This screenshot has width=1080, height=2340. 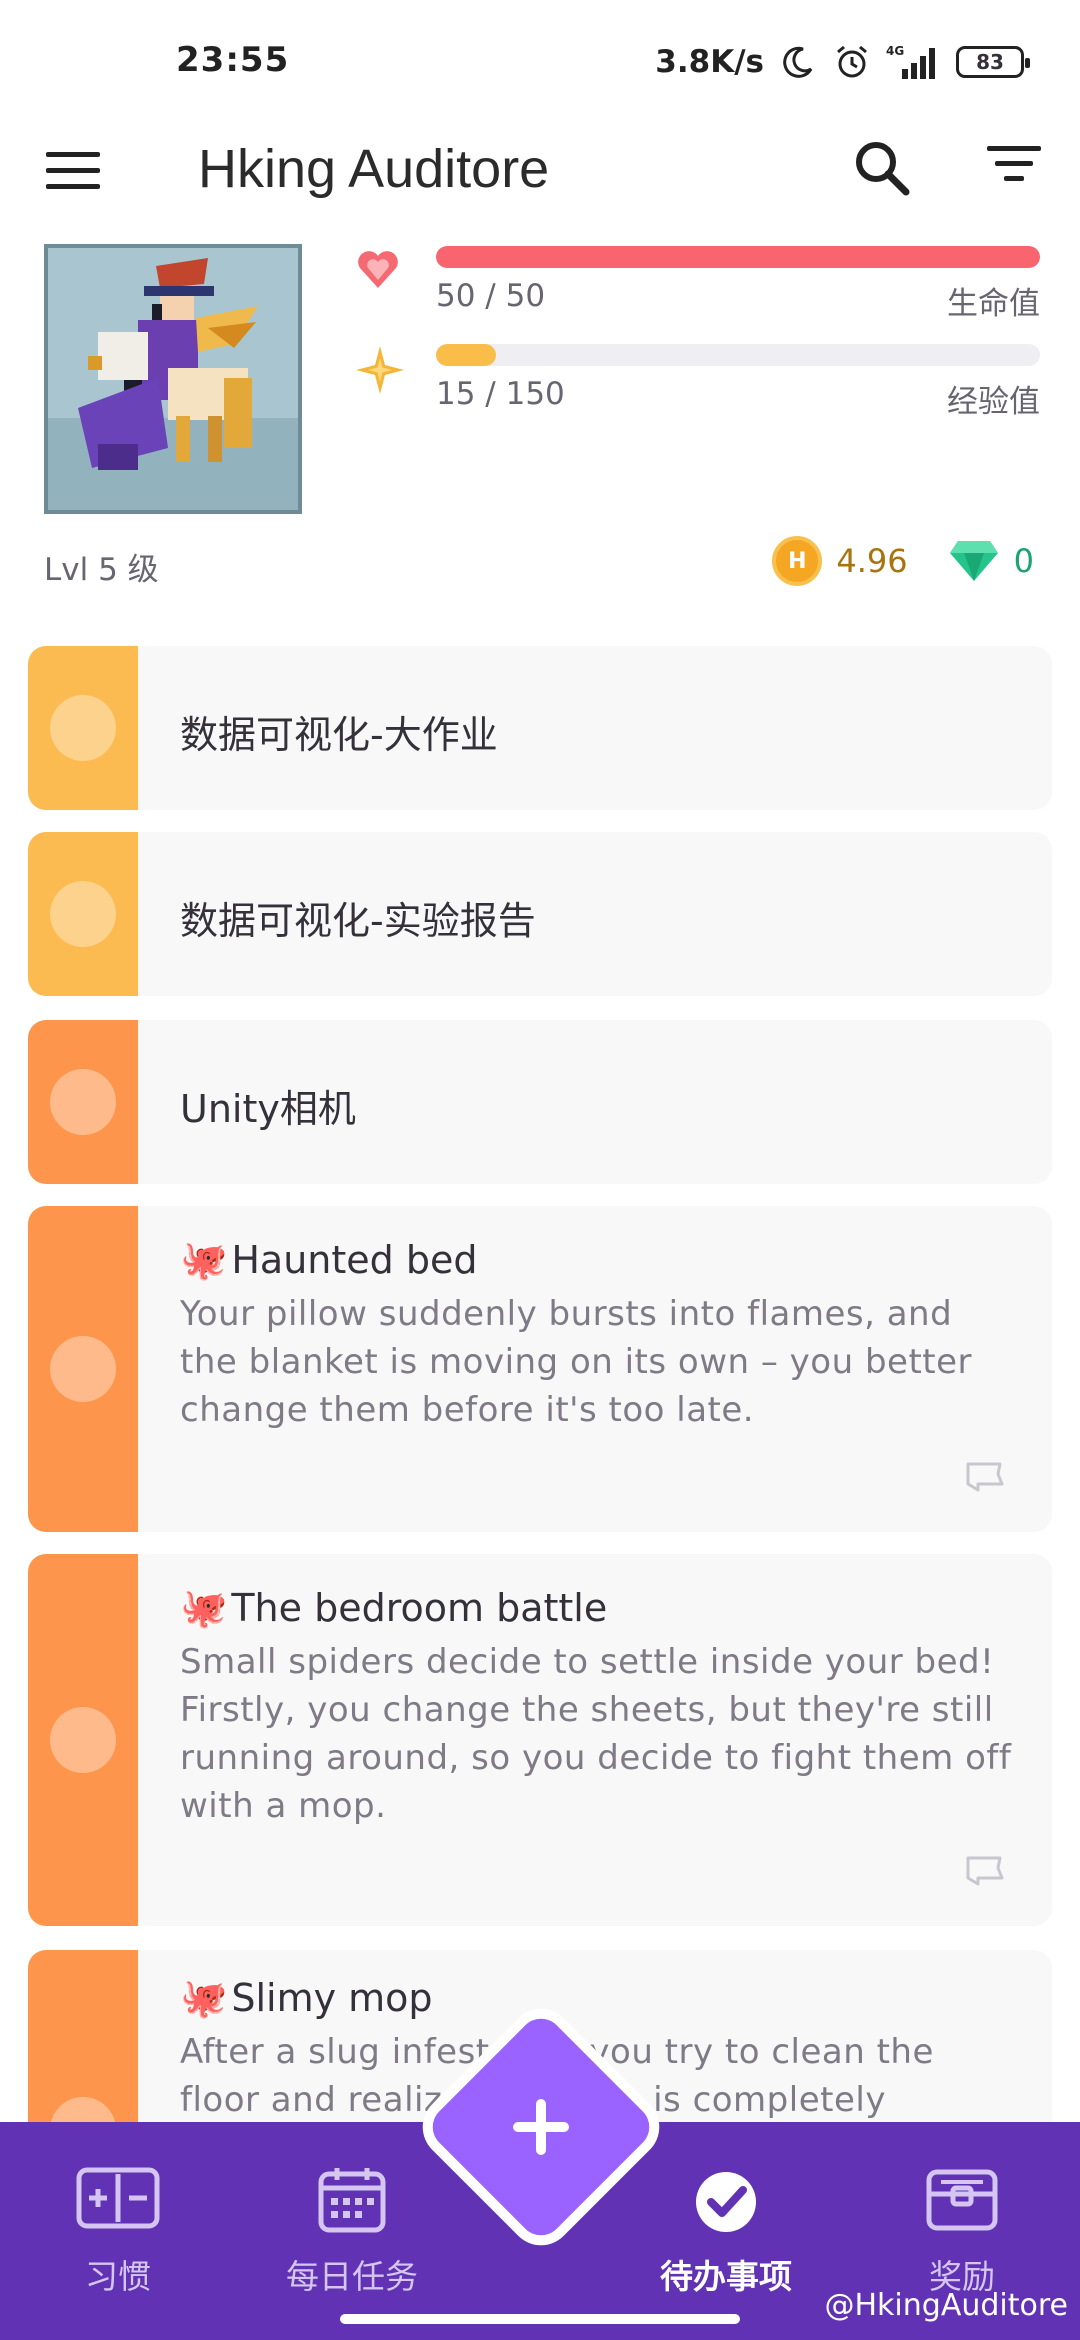 I want to click on watermark: @HkingAuditore, so click(x=946, y=2305).